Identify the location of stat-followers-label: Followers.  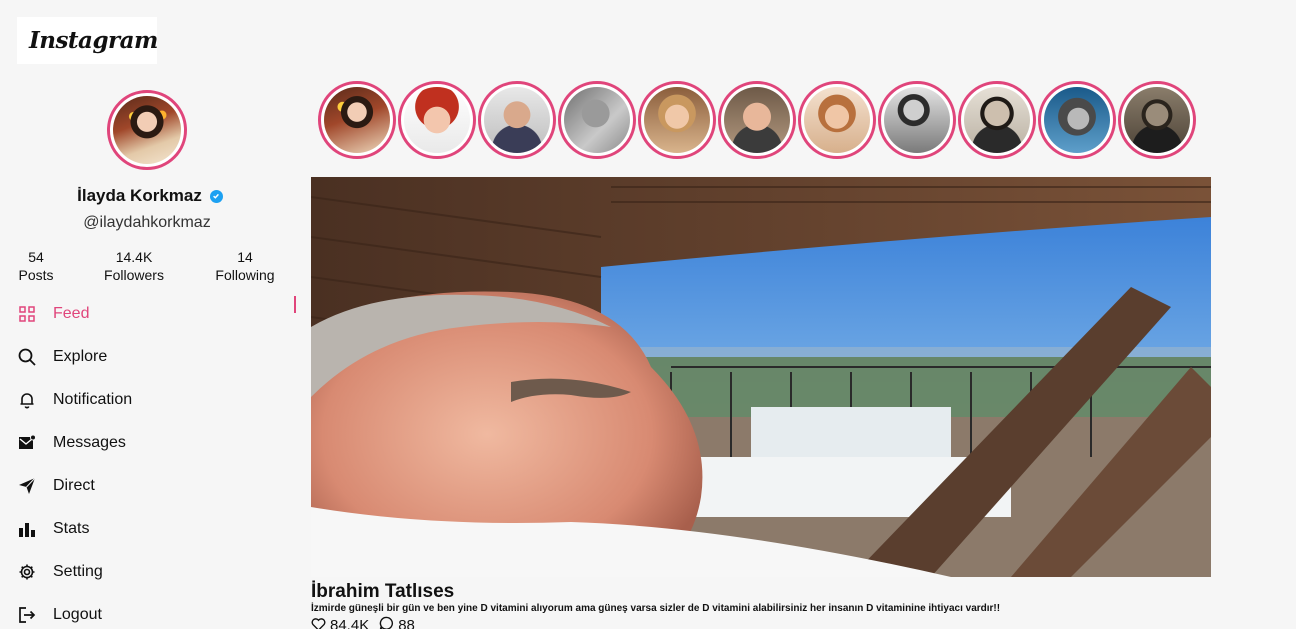
(134, 275).